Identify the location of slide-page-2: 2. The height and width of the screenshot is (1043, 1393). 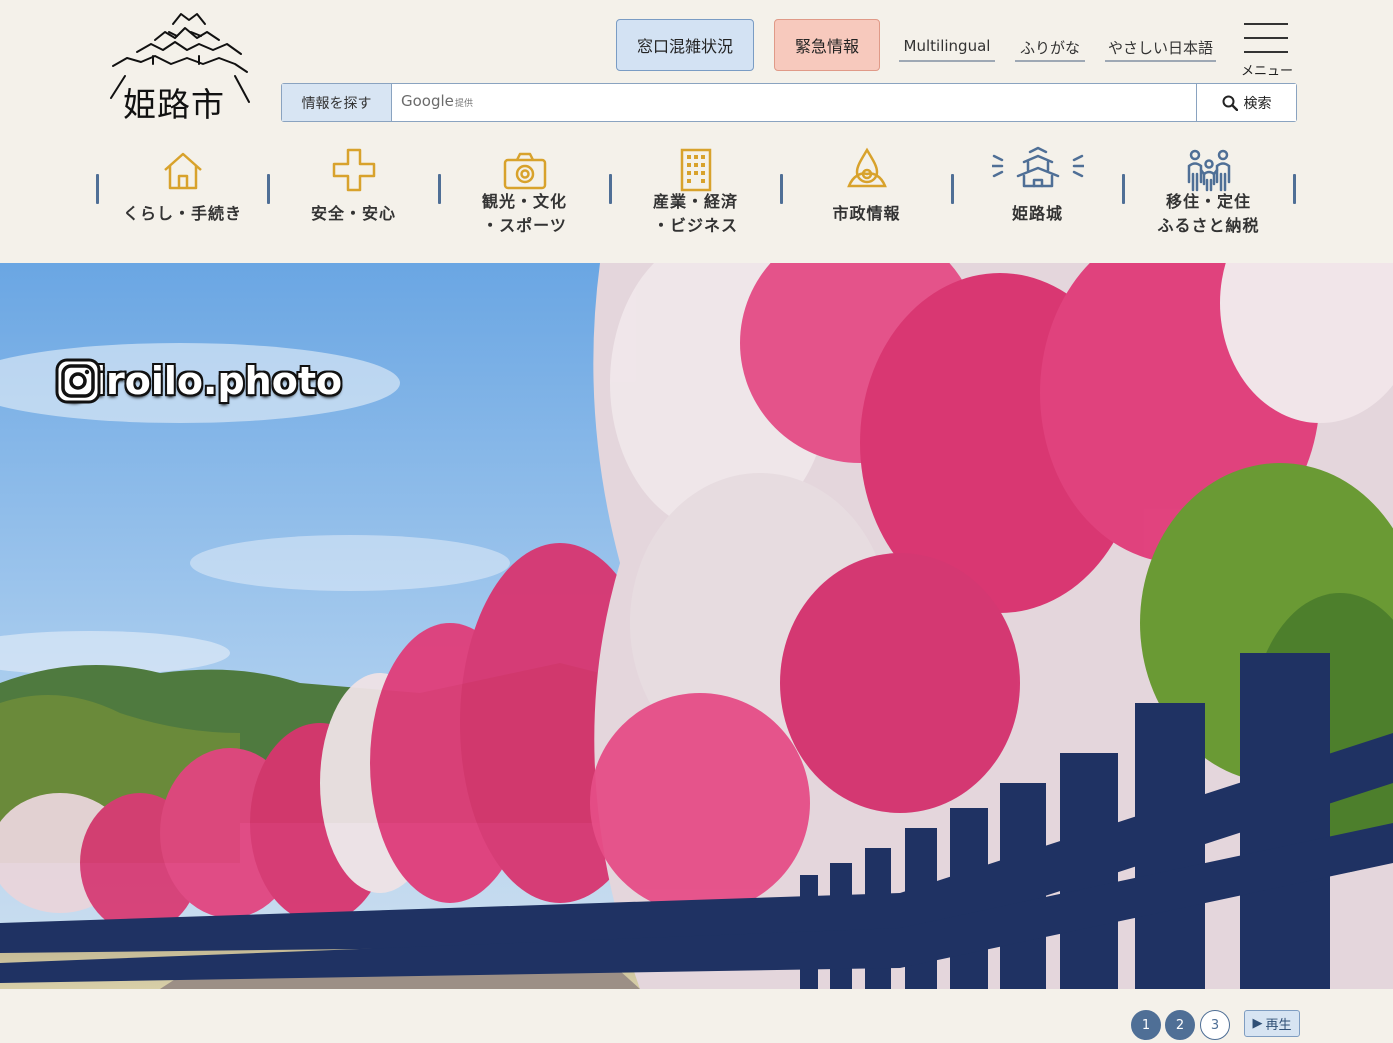
(1180, 1025).